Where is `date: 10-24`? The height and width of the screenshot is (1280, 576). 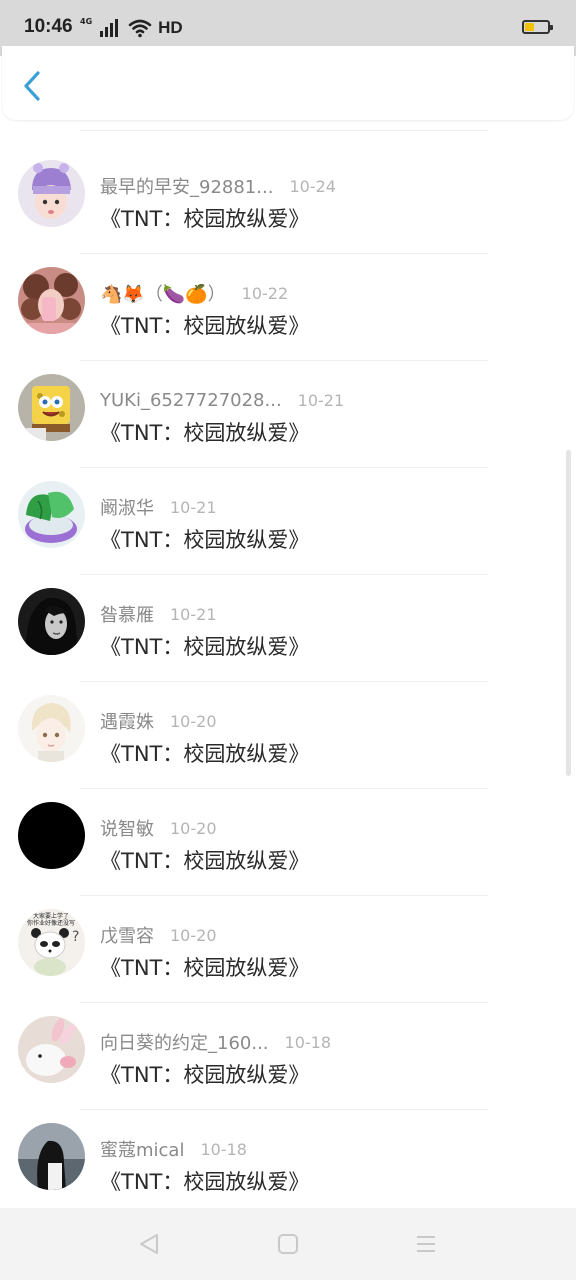
date: 10-24 is located at coordinates (312, 186).